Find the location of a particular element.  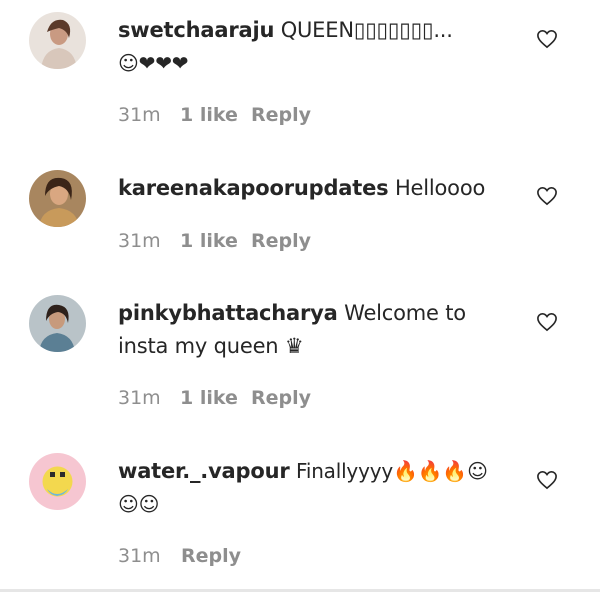

comment-username: swetchaaraju is located at coordinates (196, 30).